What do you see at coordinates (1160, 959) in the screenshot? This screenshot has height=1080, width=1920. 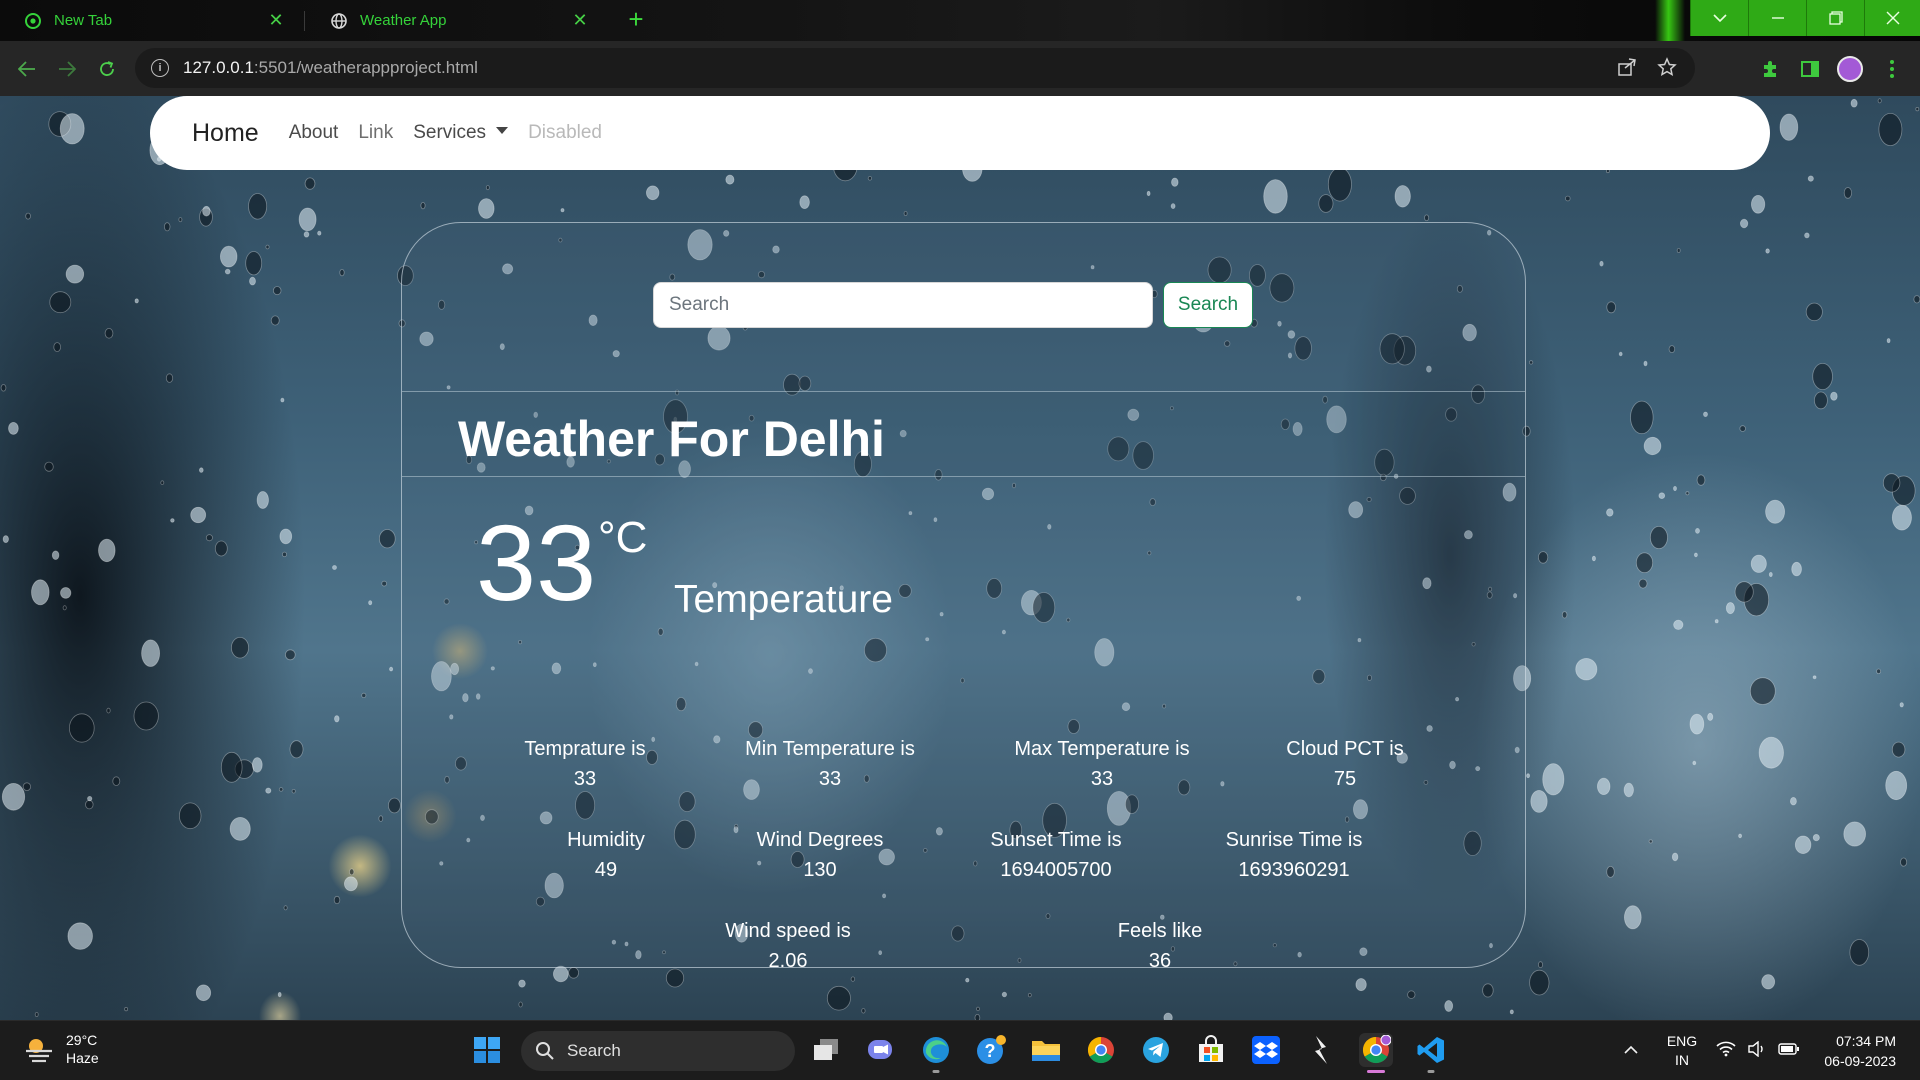 I see `stat-value: 36` at bounding box center [1160, 959].